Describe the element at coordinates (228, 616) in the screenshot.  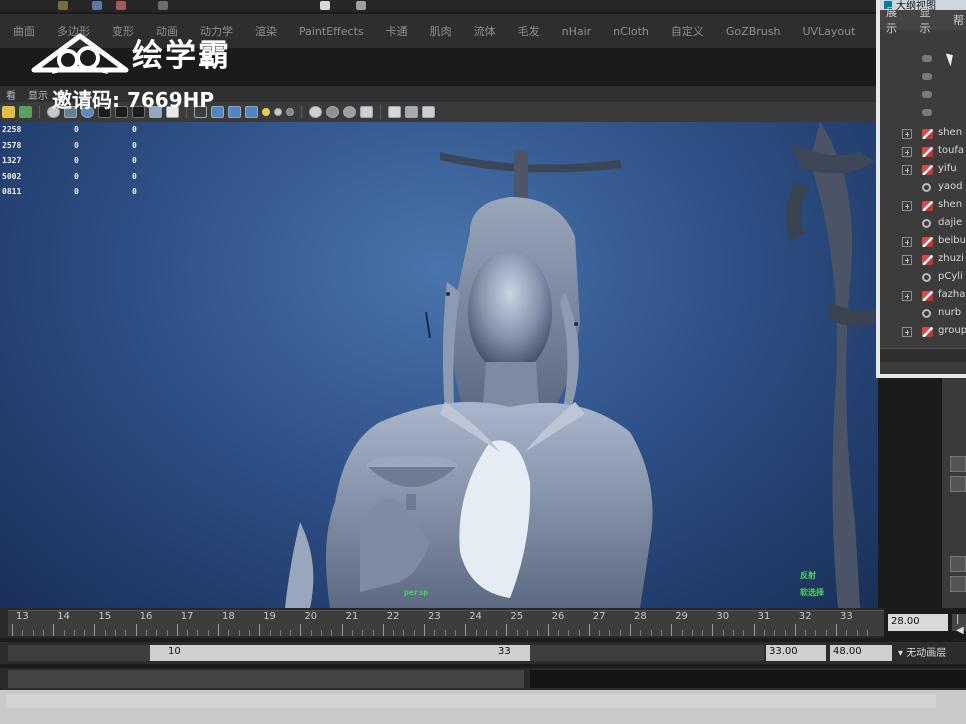
I see `frame-tick-label: 18` at that location.